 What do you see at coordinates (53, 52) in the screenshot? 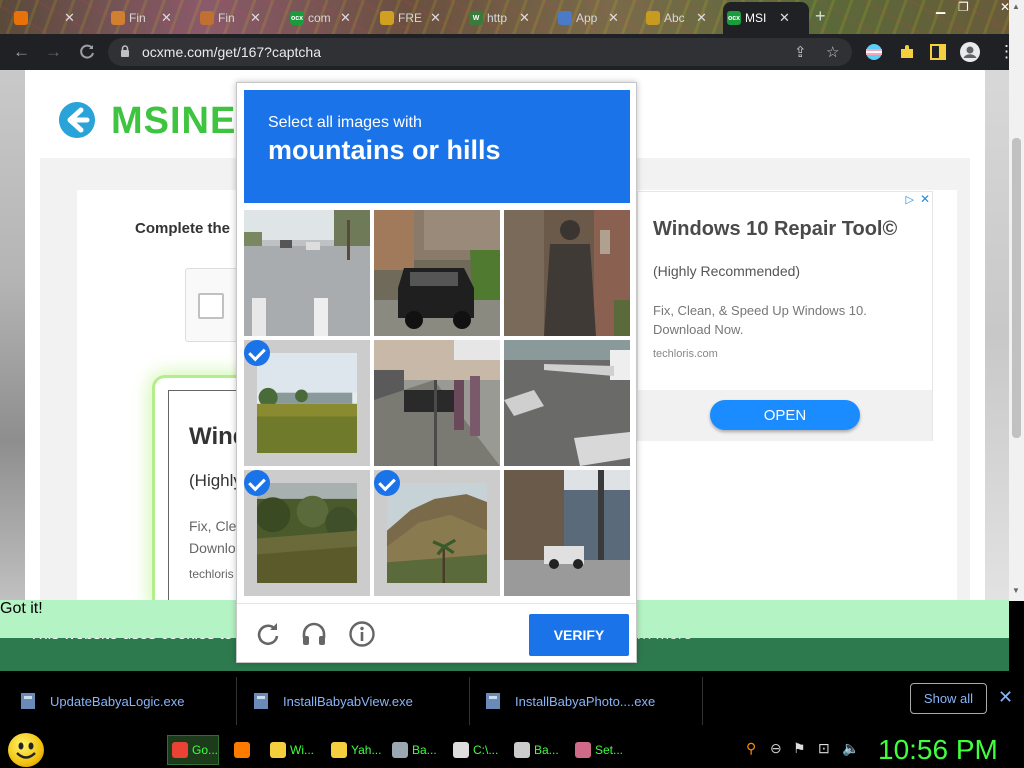
I see `forward-icon: →` at bounding box center [53, 52].